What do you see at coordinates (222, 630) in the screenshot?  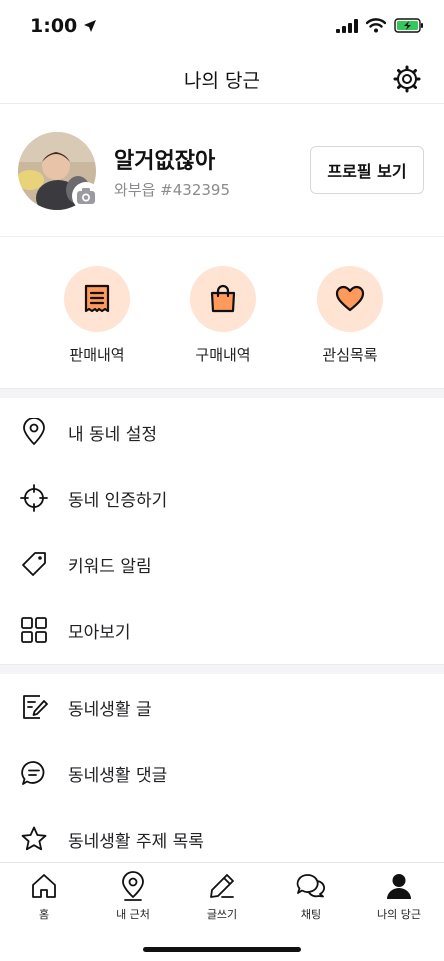 I see `menu-item-collections: 모아보기` at bounding box center [222, 630].